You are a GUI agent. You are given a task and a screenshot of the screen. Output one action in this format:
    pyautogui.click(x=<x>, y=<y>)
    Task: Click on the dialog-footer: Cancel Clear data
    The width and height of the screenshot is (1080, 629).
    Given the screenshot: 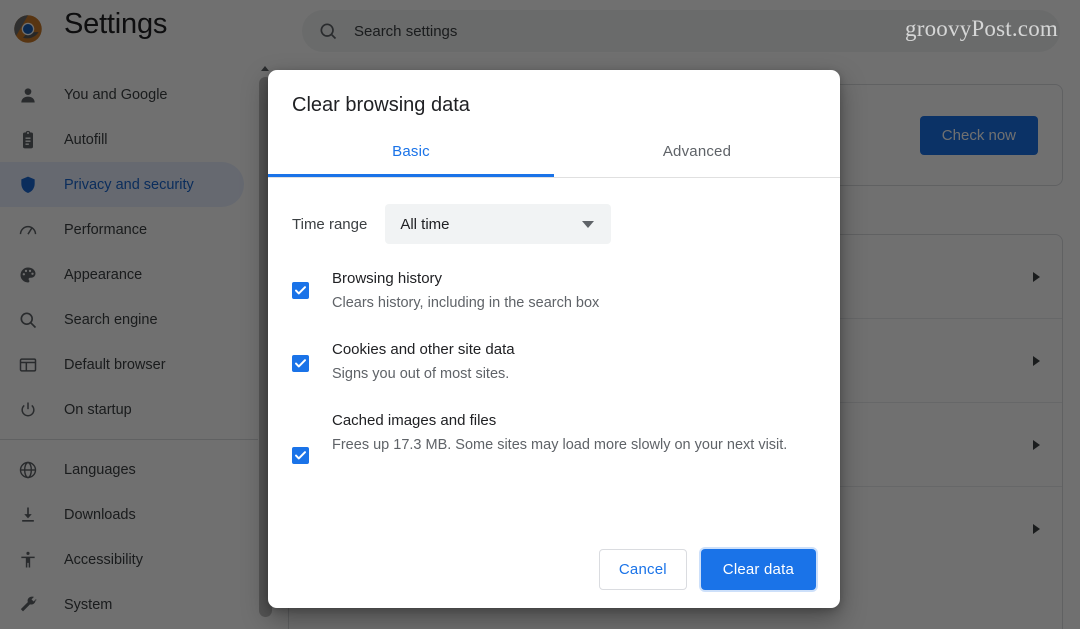 What is the action you would take?
    pyautogui.click(x=554, y=569)
    